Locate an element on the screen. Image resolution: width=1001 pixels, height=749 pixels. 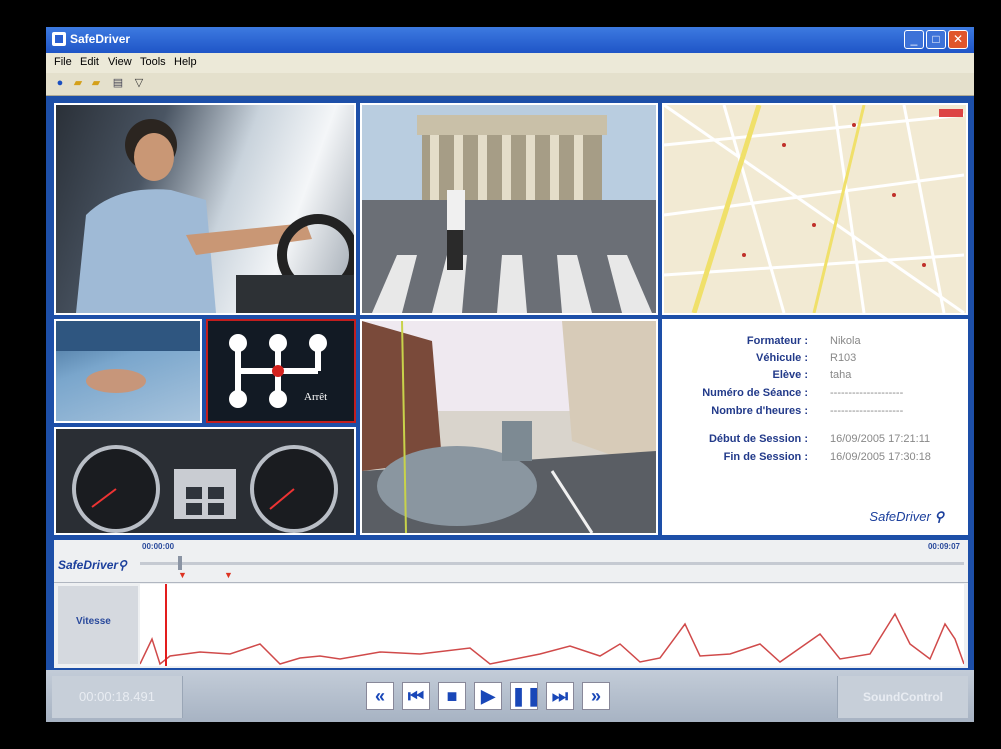
formateur-value: Nikola is located at coordinates (845, 341).